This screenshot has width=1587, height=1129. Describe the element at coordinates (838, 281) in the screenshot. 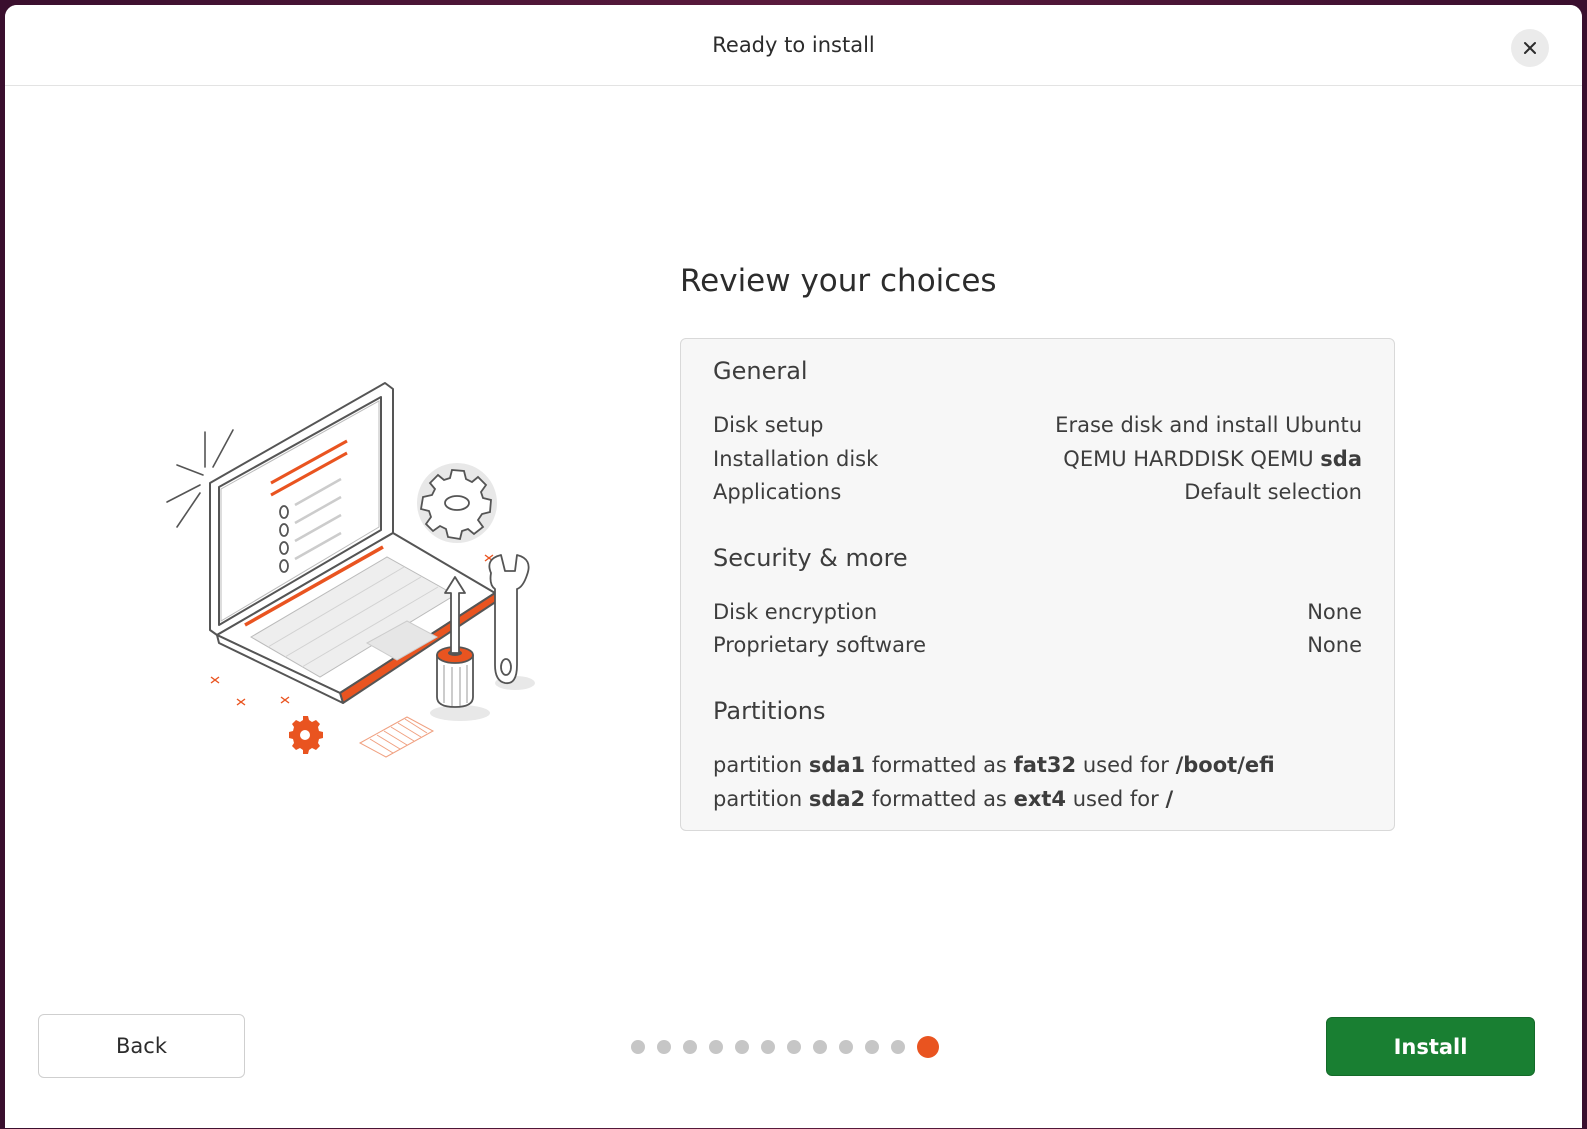

I see `page-heading: Review your choices` at that location.